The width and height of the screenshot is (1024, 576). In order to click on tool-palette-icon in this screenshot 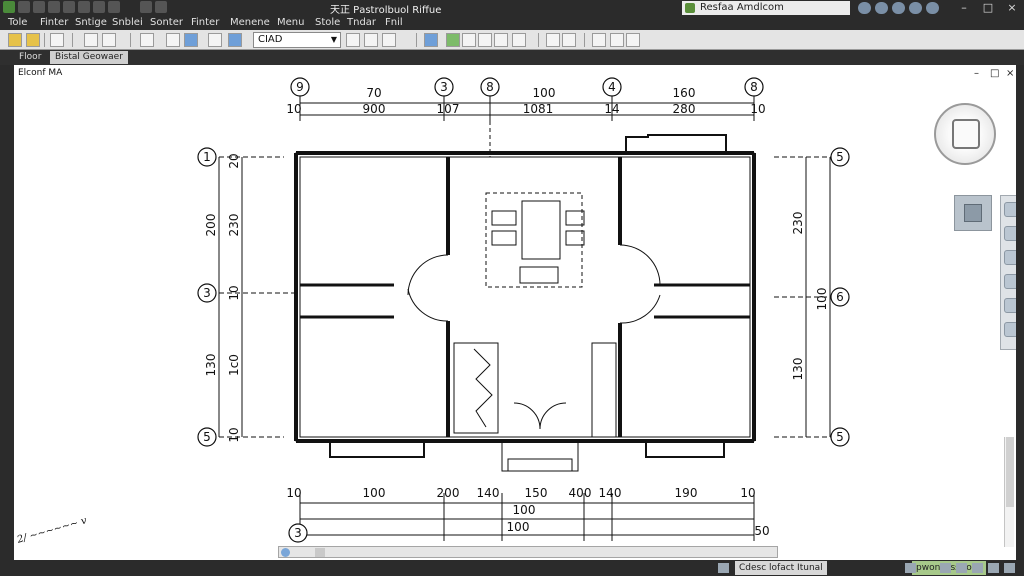, I will do `click(469, 40)`.